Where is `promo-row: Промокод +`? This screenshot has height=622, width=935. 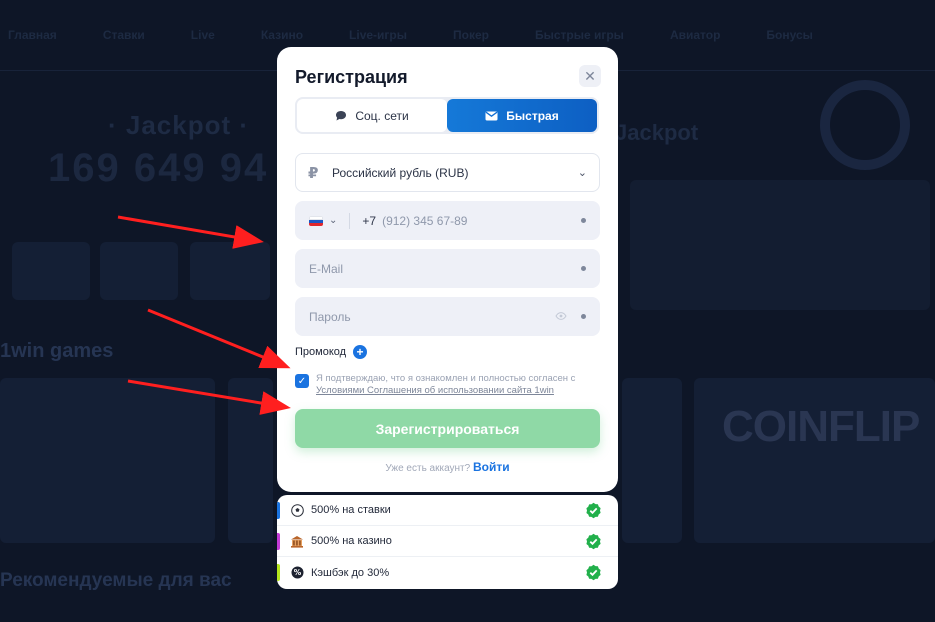
promo-row: Промокод + is located at coordinates (331, 352).